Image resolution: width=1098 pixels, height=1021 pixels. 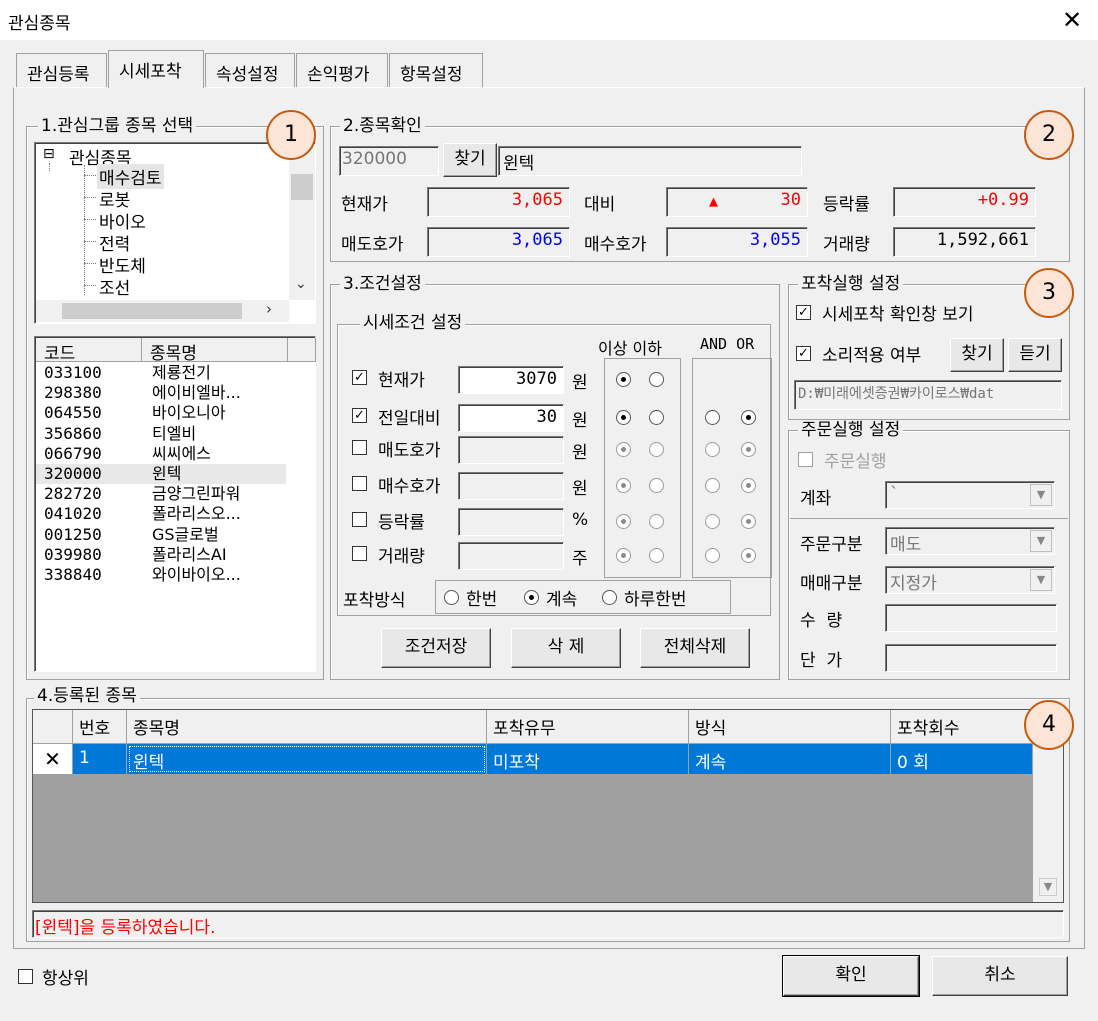 I want to click on order-exec-label: 주문실행, so click(x=855, y=459).